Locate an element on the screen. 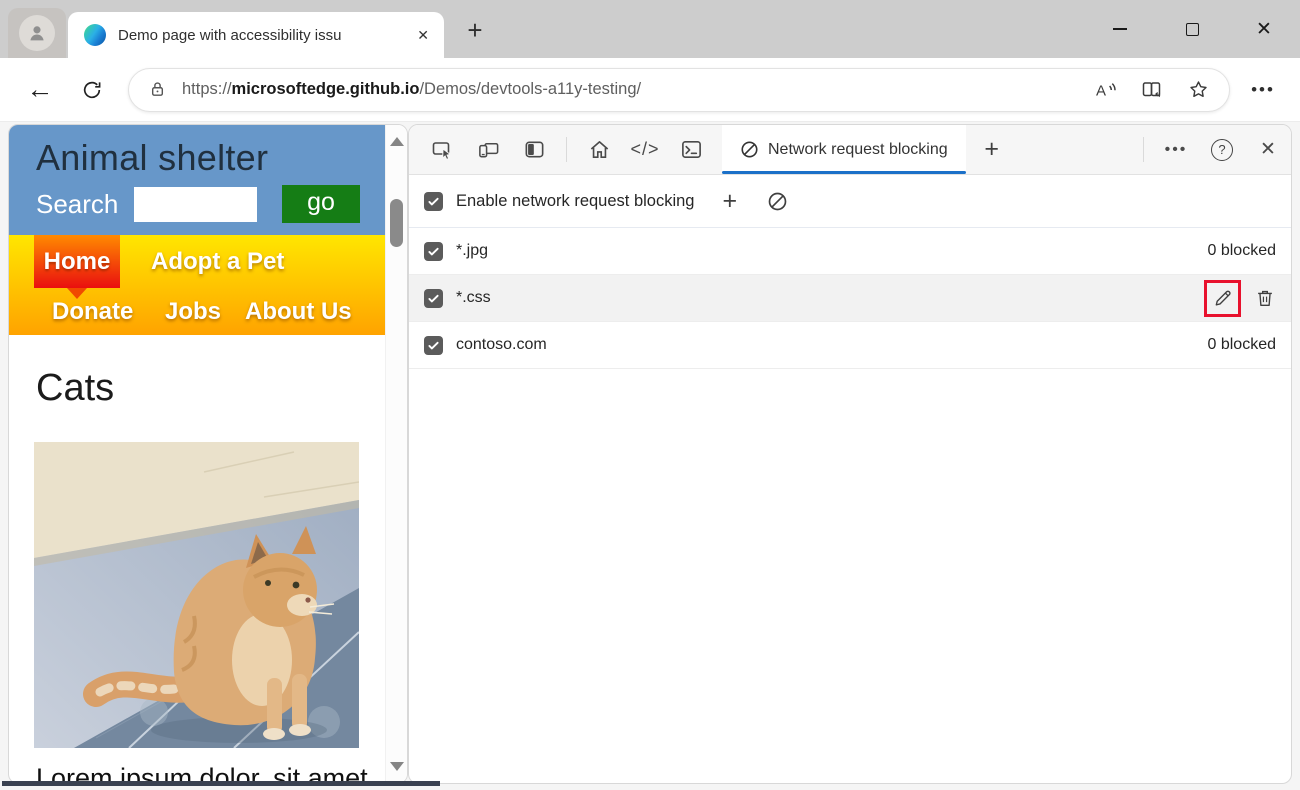  blocked-pattern-row: *.css is located at coordinates (850, 298).